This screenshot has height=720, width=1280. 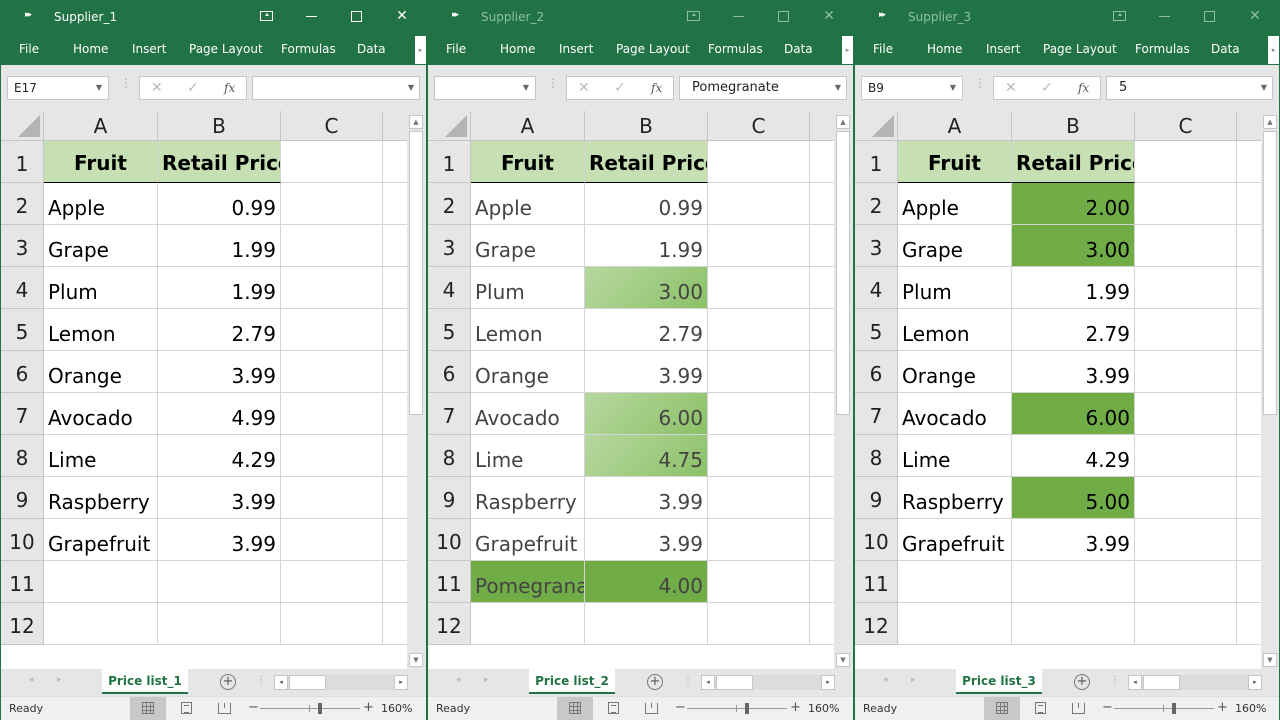 What do you see at coordinates (883, 49) in the screenshot?
I see `ribbon-tab-file: File` at bounding box center [883, 49].